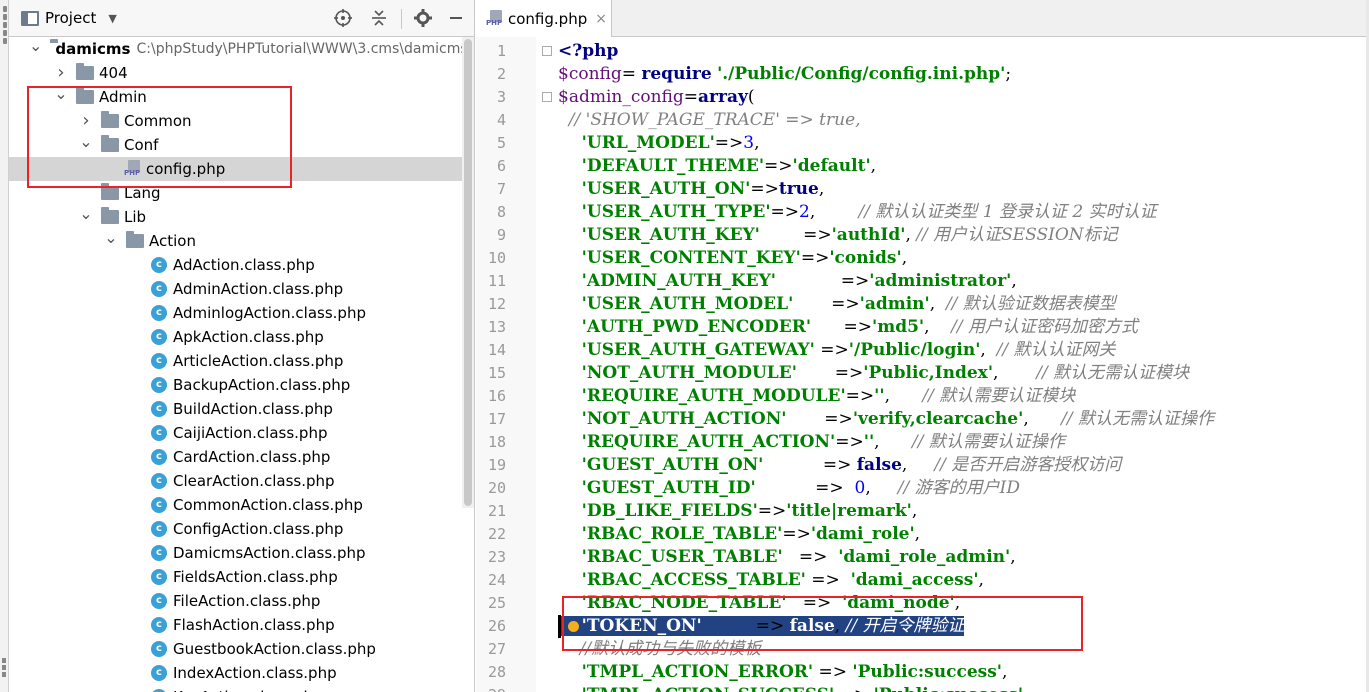 This screenshot has height=692, width=1369. I want to click on code-line: 'GUEST_AUTH_ON' => false, // 是否开启游客授权访问, so click(963, 465).